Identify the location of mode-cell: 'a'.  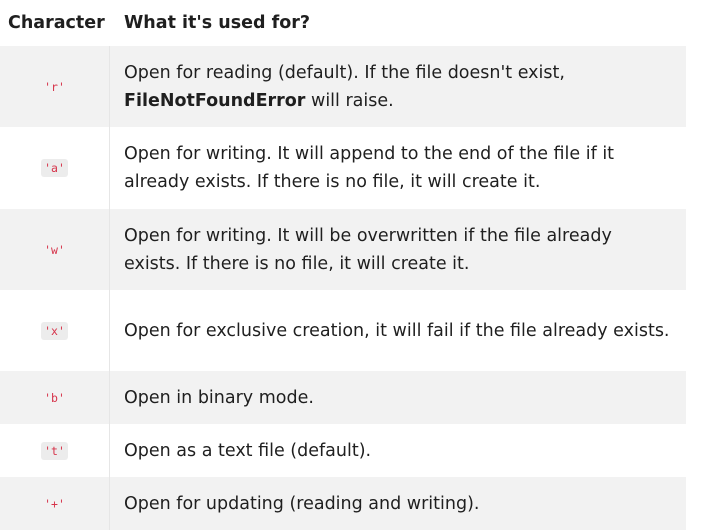
(55, 168).